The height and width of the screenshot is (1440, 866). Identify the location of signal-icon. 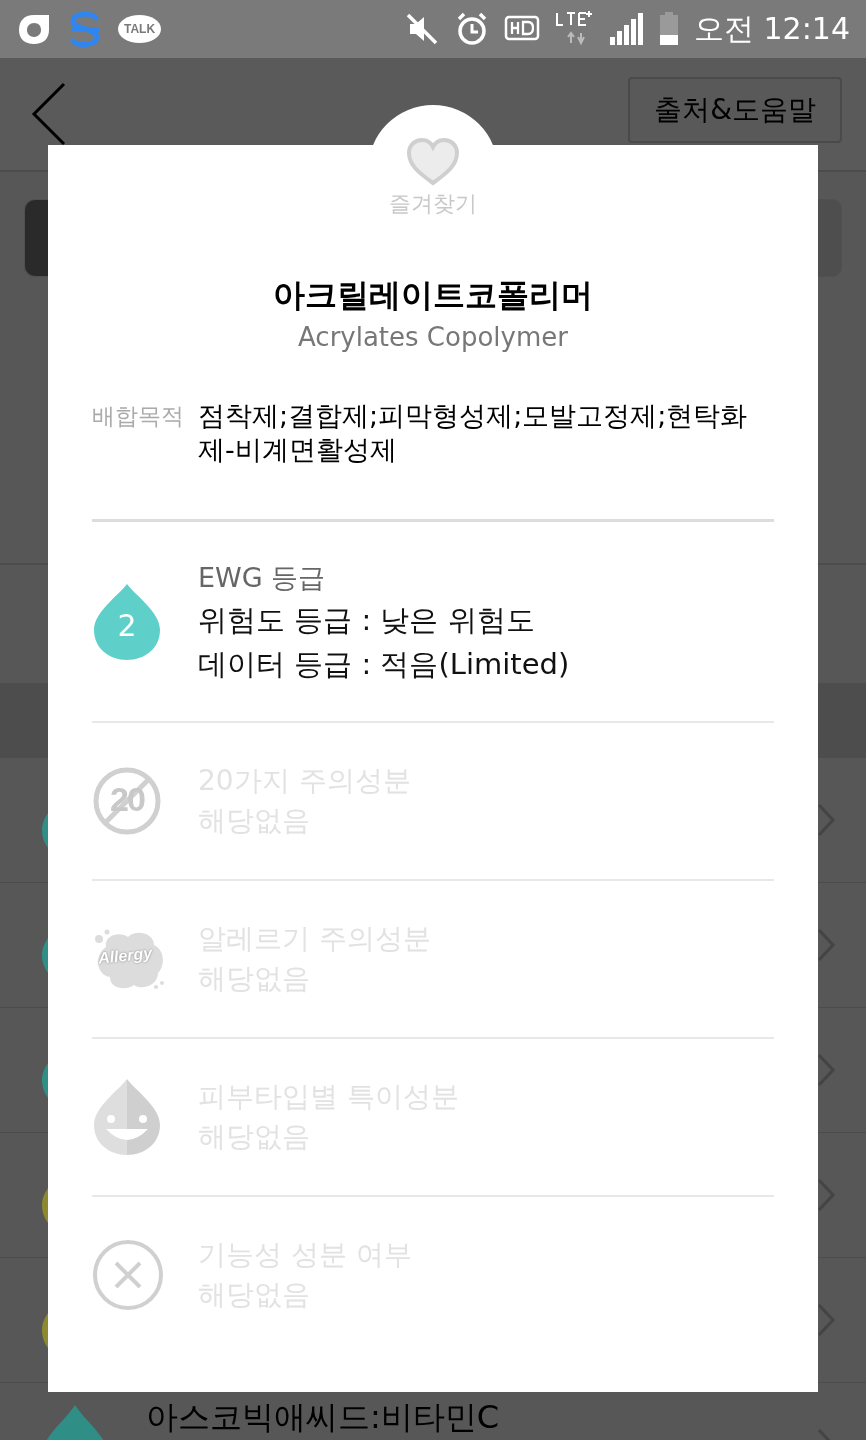
(626, 29).